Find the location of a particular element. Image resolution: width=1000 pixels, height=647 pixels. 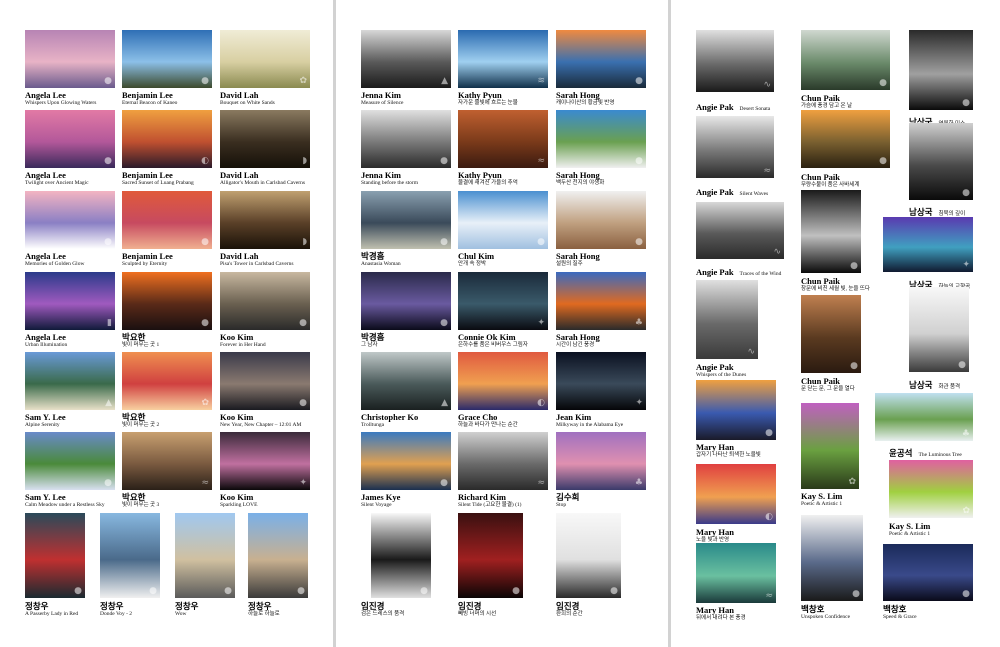

photo-title: 그 남자 is located at coordinates (369, 344).